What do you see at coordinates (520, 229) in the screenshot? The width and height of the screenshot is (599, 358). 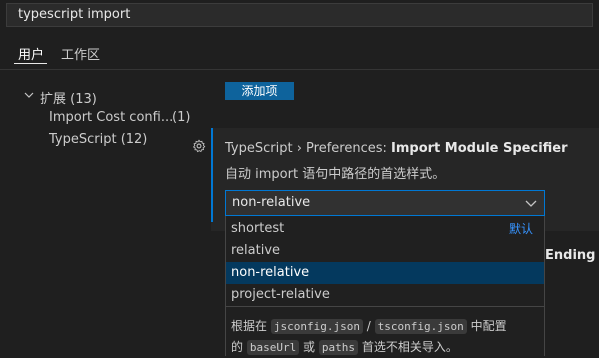 I see `default-badge: 默认` at bounding box center [520, 229].